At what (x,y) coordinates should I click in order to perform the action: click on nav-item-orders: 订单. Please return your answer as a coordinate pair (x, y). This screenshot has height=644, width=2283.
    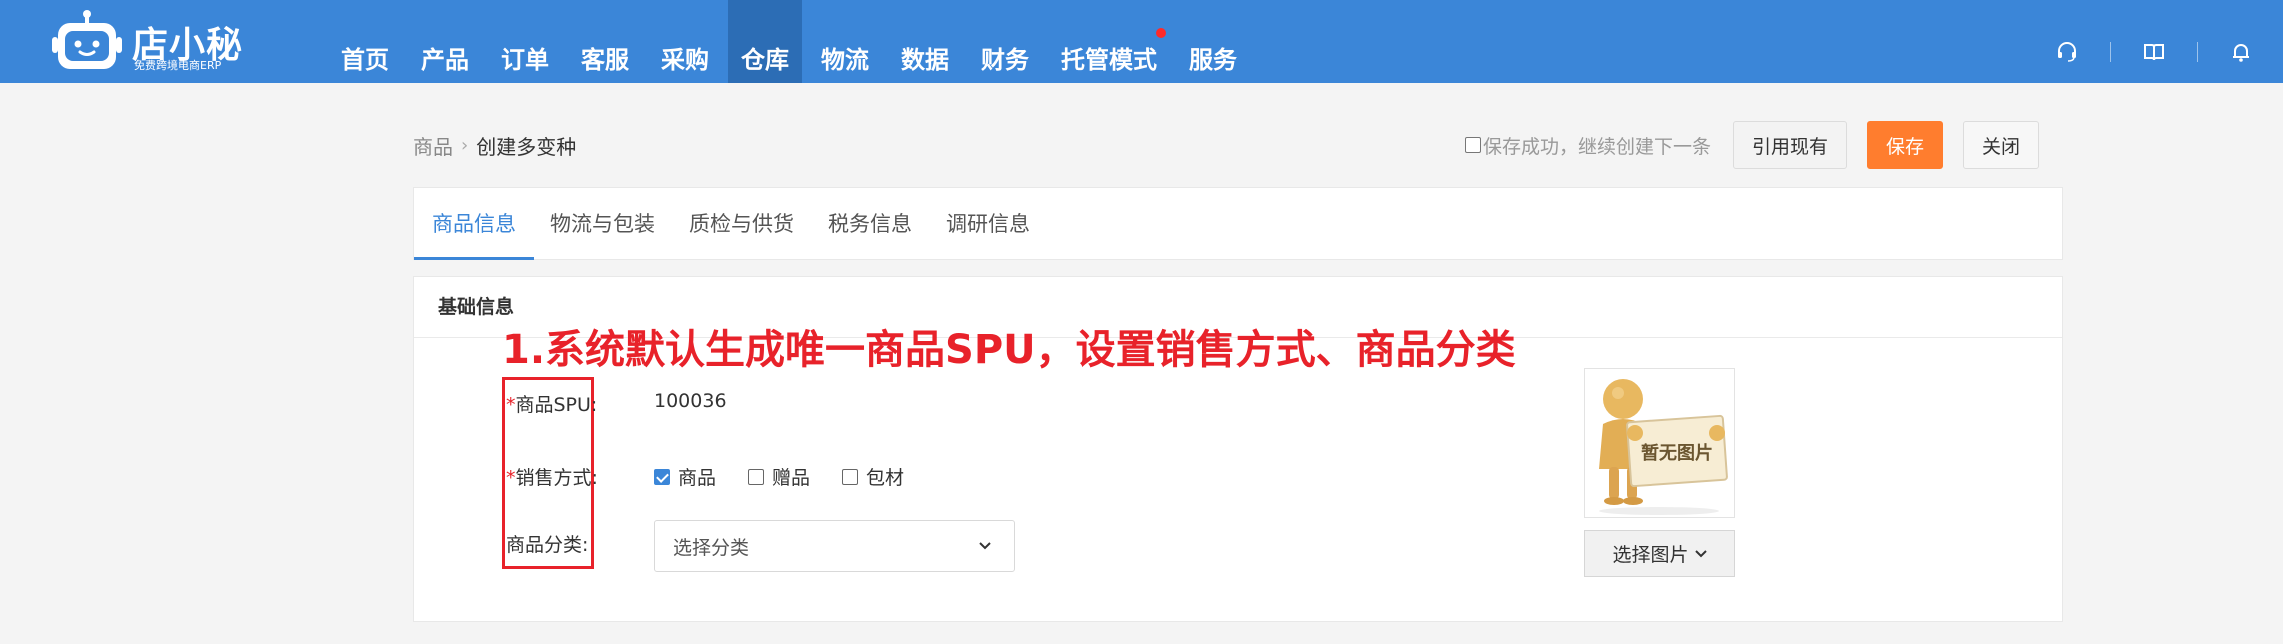
    Looking at the image, I should click on (525, 41).